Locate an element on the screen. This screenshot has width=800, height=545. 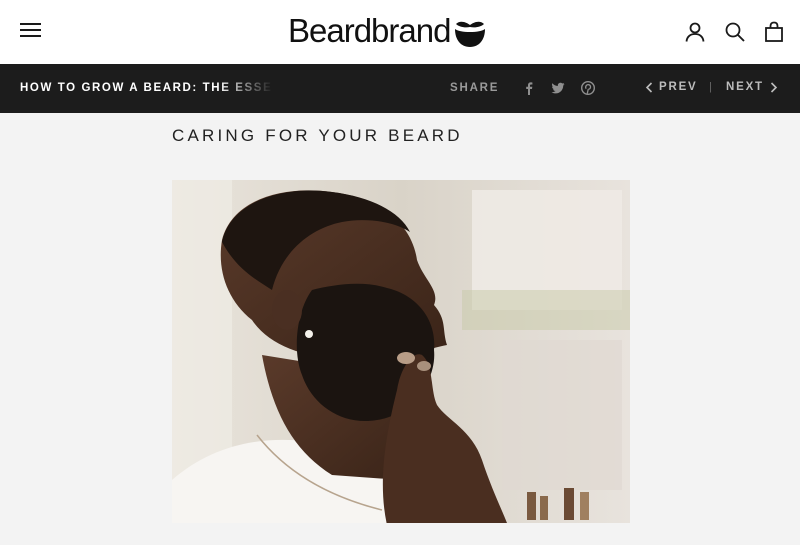
search-icon is located at coordinates (735, 32).